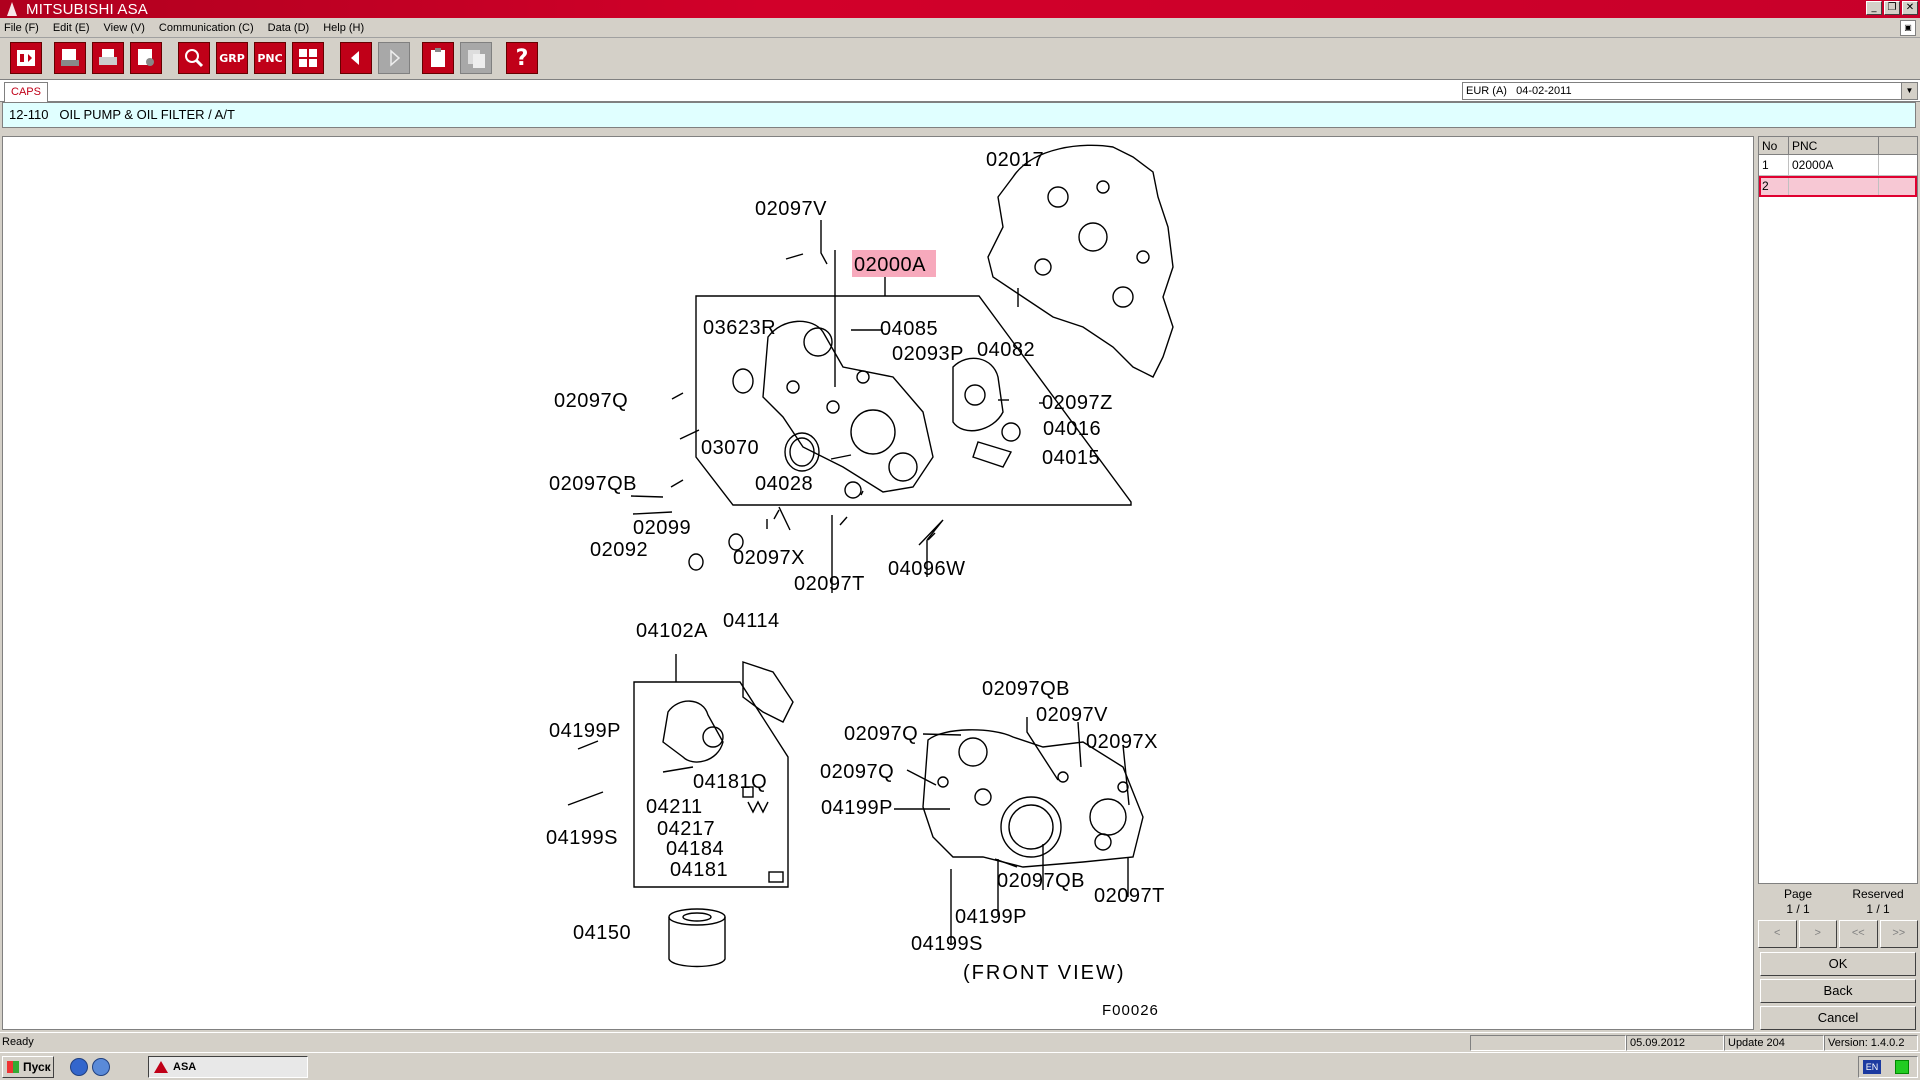 This screenshot has height=1080, width=1920. What do you see at coordinates (857, 808) in the screenshot?
I see `label-front-04199P-a: 04199P` at bounding box center [857, 808].